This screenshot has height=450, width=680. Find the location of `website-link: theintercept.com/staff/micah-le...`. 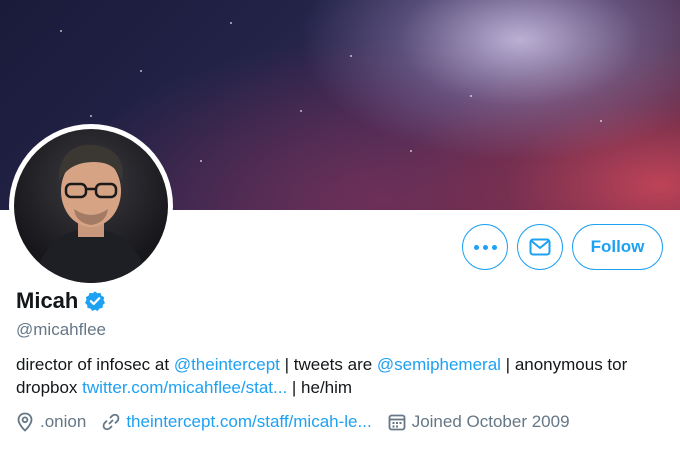

website-link: theintercept.com/staff/micah-le... is located at coordinates (248, 422).